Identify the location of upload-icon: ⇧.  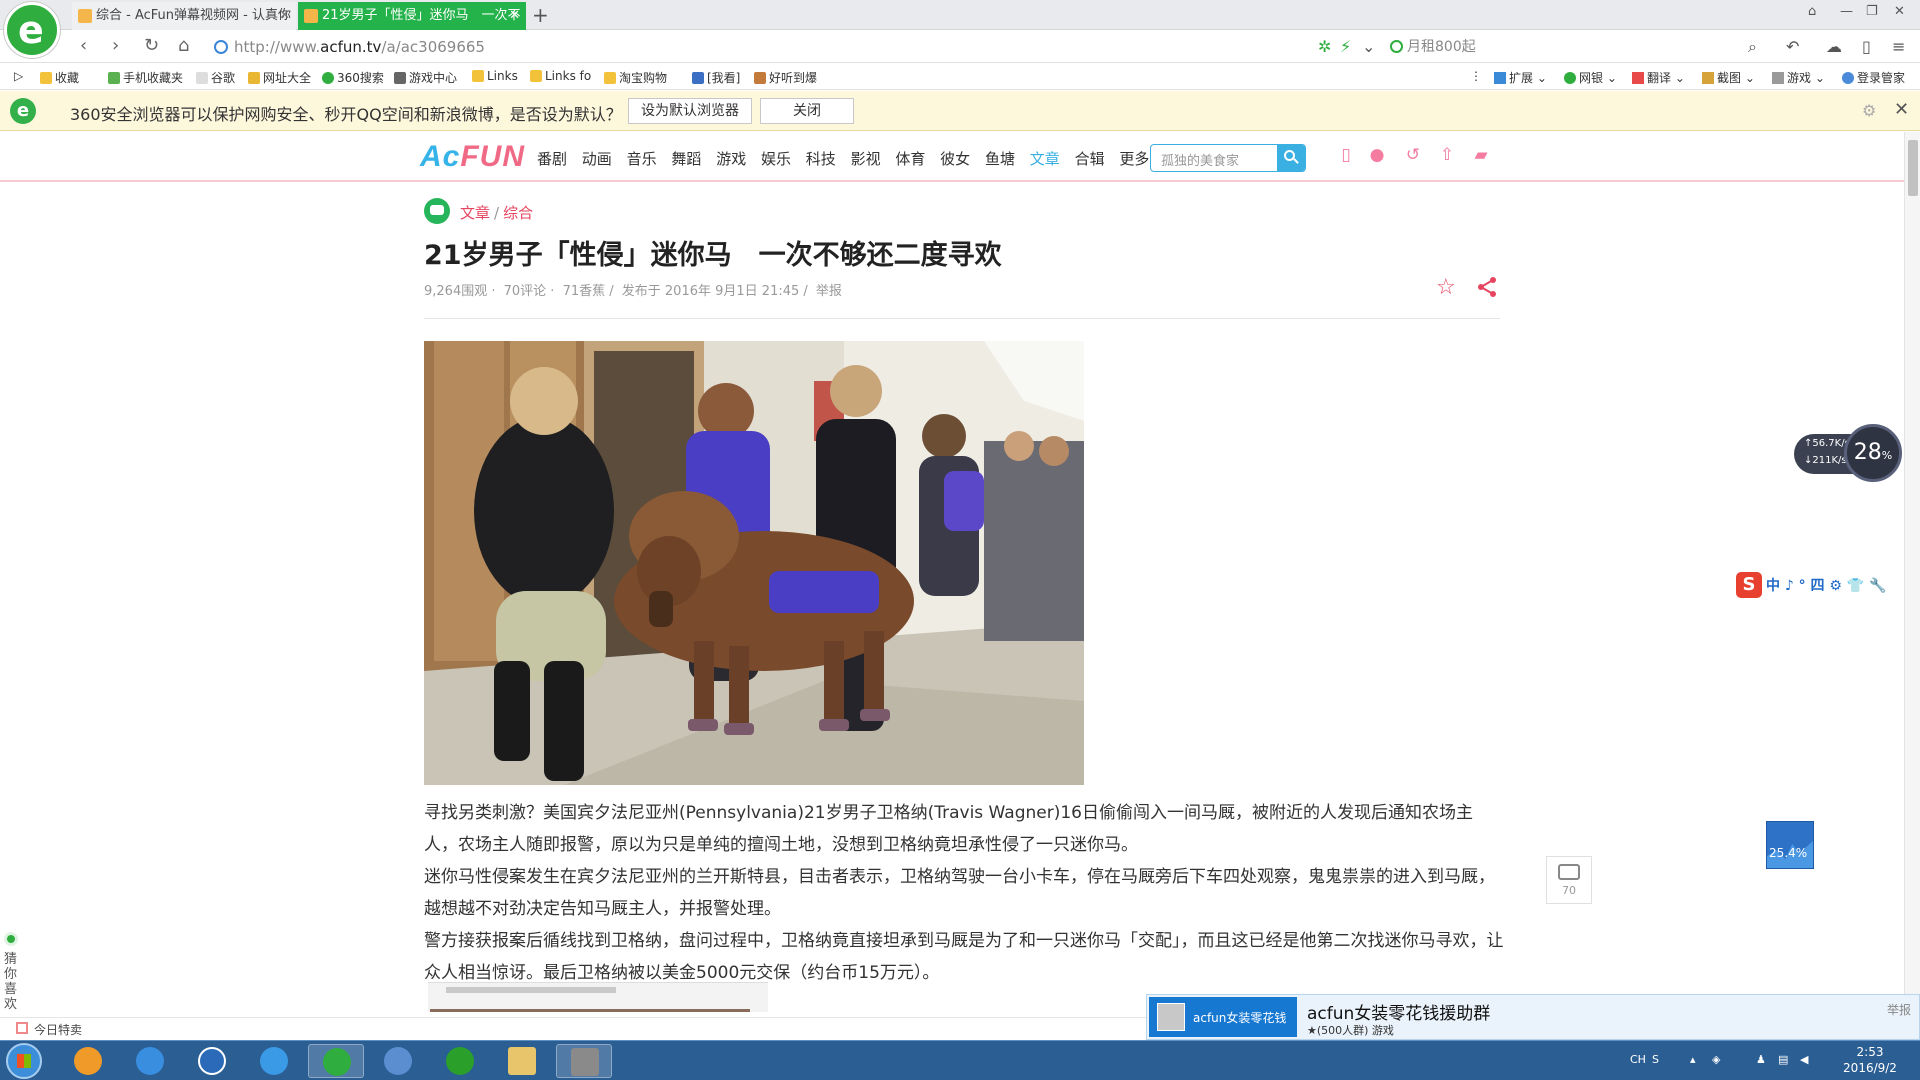
(1447, 155).